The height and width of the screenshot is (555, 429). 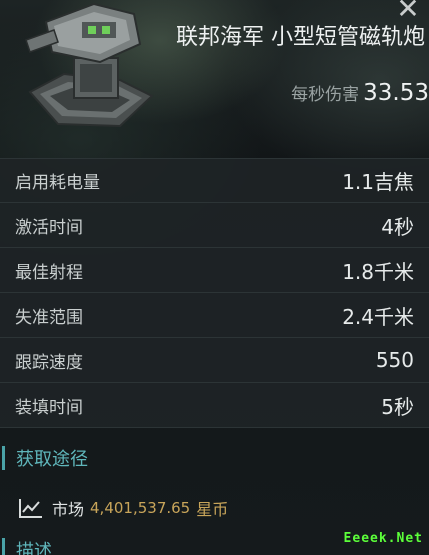 What do you see at coordinates (214, 225) in the screenshot?
I see `attribute-row-activation-time: 激活时间 4秒` at bounding box center [214, 225].